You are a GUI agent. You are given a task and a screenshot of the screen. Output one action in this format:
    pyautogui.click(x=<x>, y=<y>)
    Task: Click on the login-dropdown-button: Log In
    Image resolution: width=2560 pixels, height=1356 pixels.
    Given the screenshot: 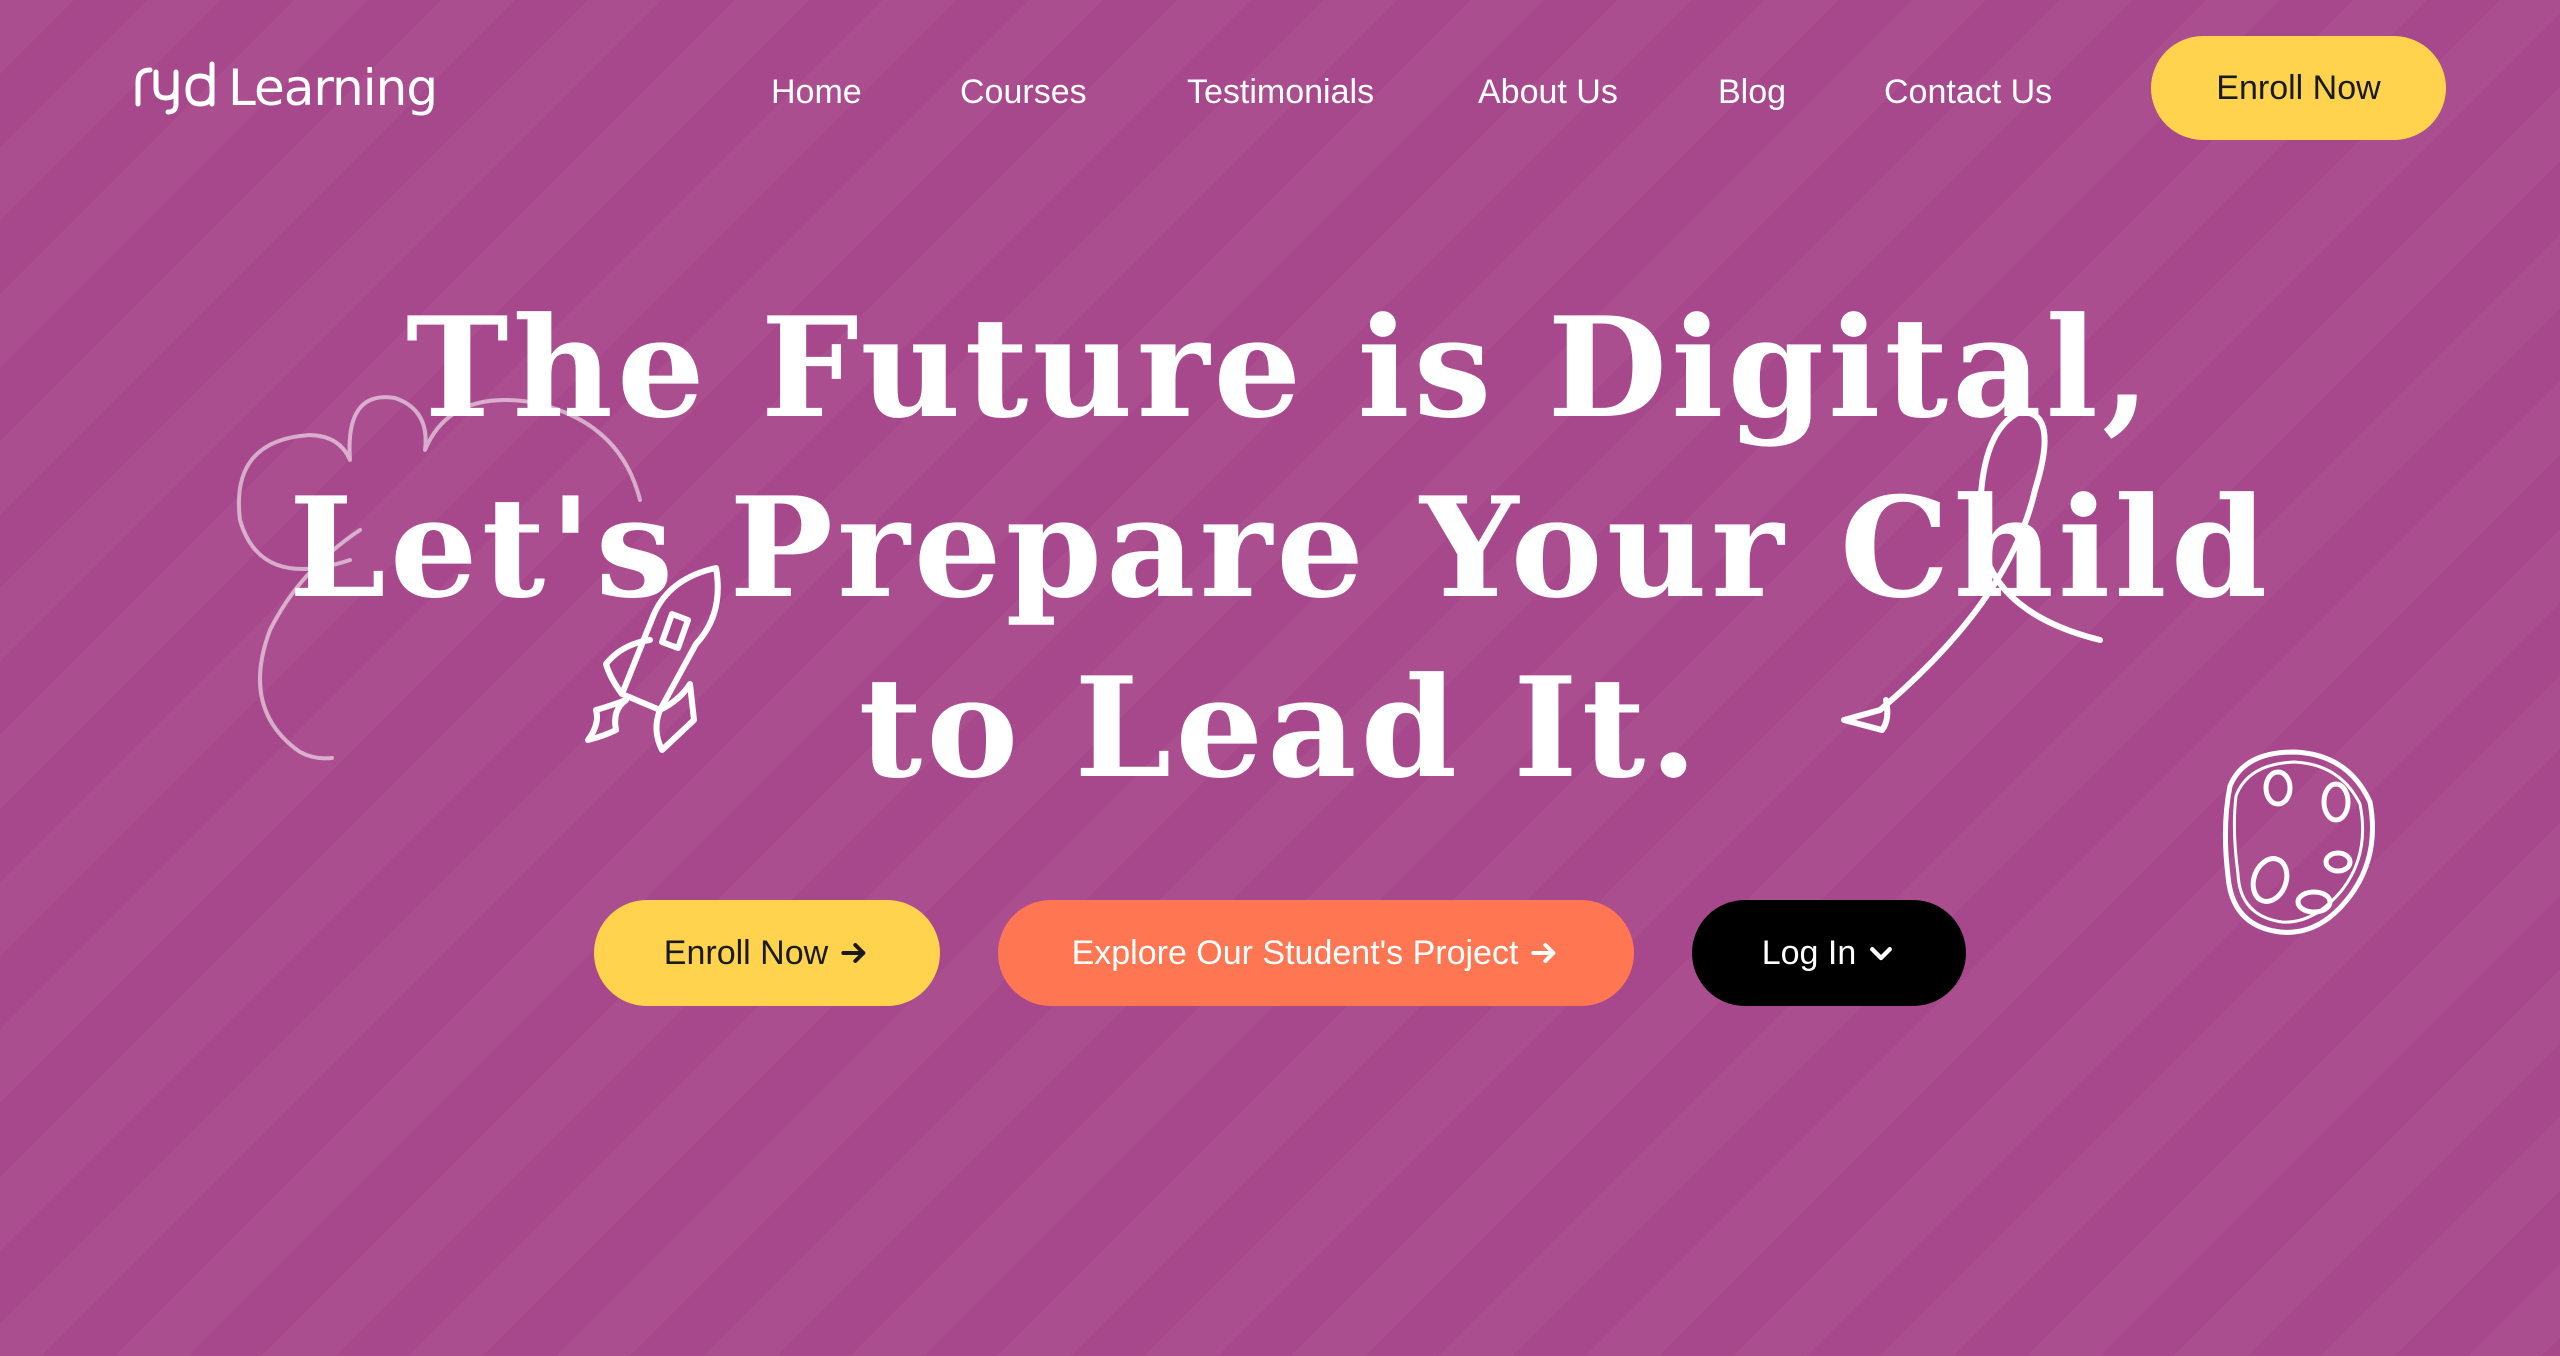 What is the action you would take?
    pyautogui.click(x=1829, y=953)
    